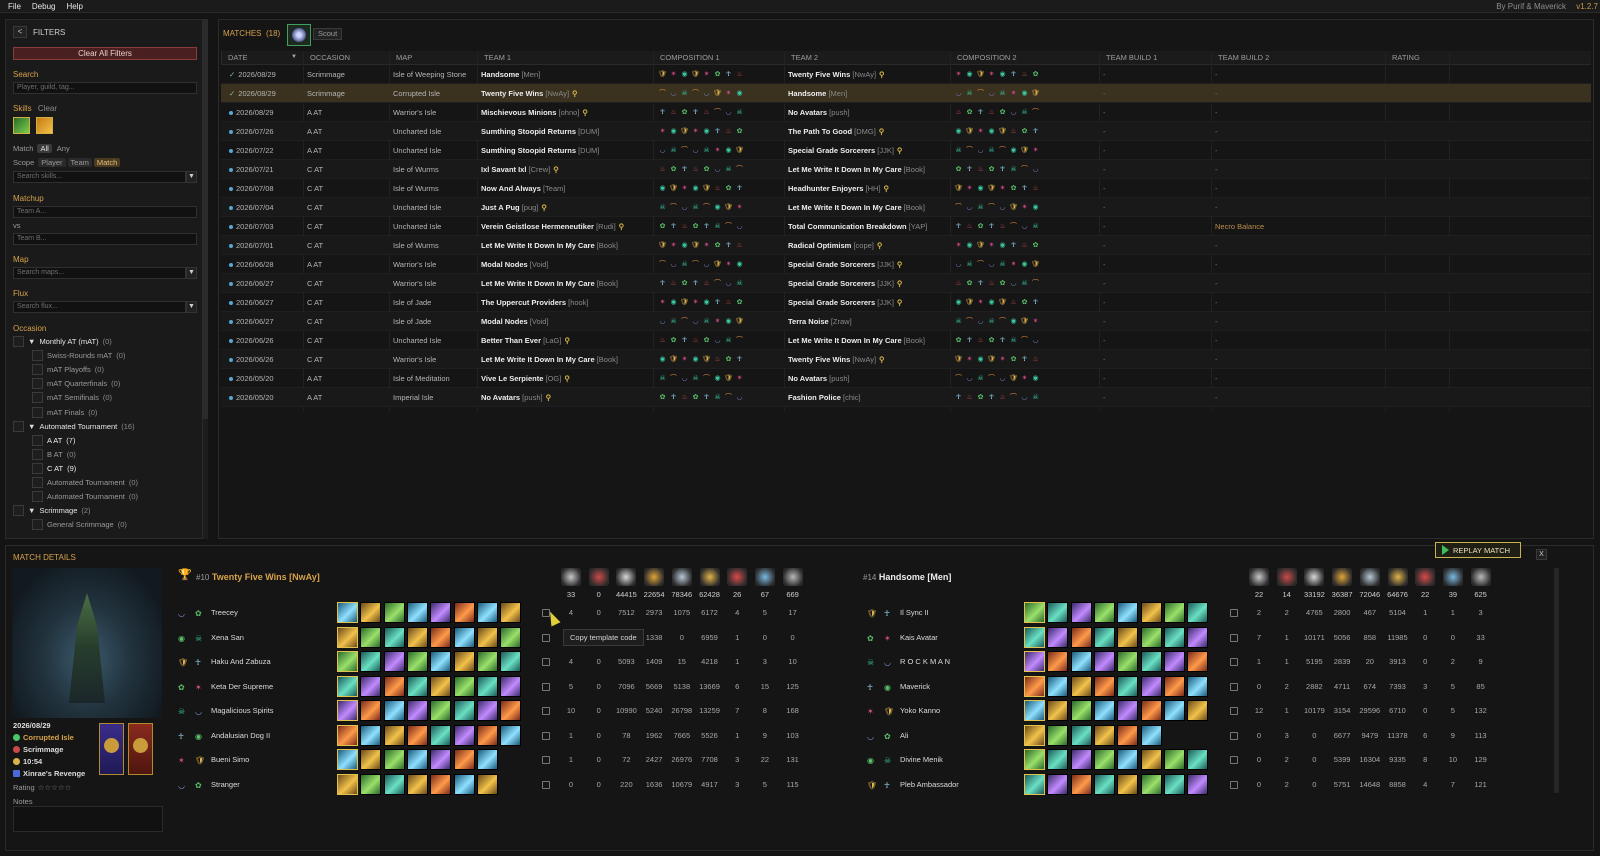  Describe the element at coordinates (53, 440) in the screenshot. I see `occasion-item: A AT (7)` at that location.